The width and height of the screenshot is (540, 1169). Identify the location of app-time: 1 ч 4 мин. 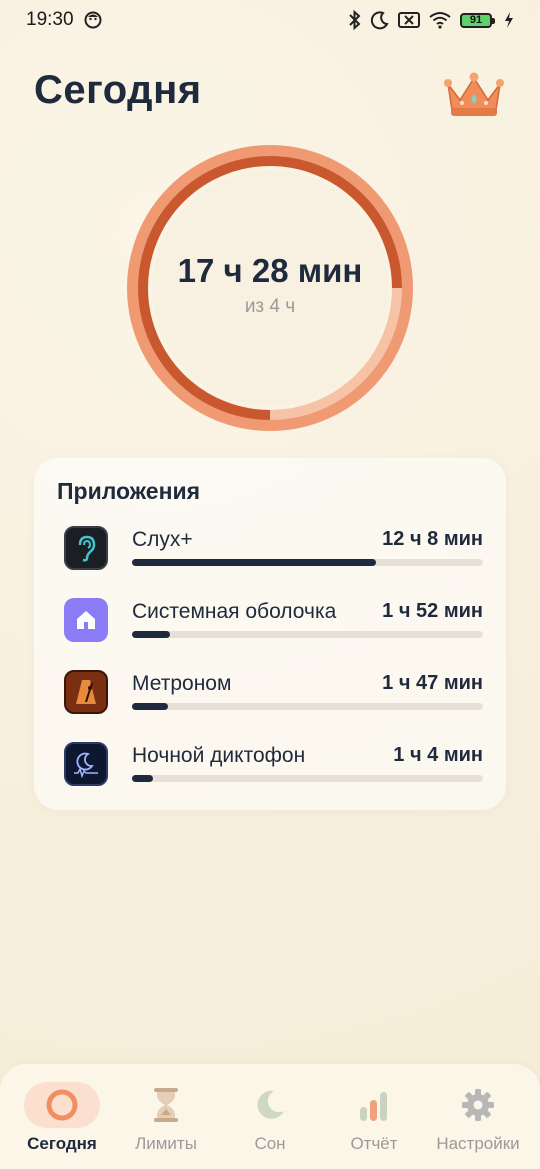
(438, 755).